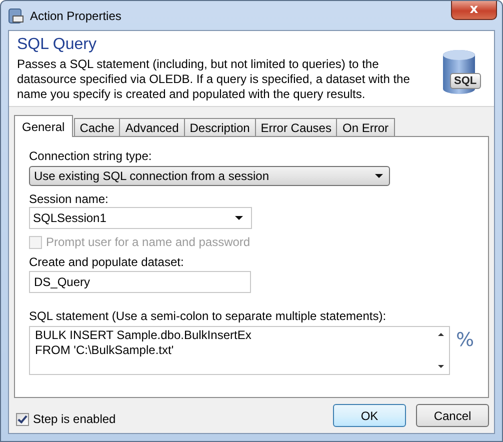 Image resolution: width=503 pixels, height=442 pixels. Describe the element at coordinates (214, 79) in the screenshot. I see `action-description: Passes a SQL statement (including, but not limited to queries) to the datasource specified via OLEDB. If a query is specified, a dataset with the name you specify is created and populated with the query results.` at that location.